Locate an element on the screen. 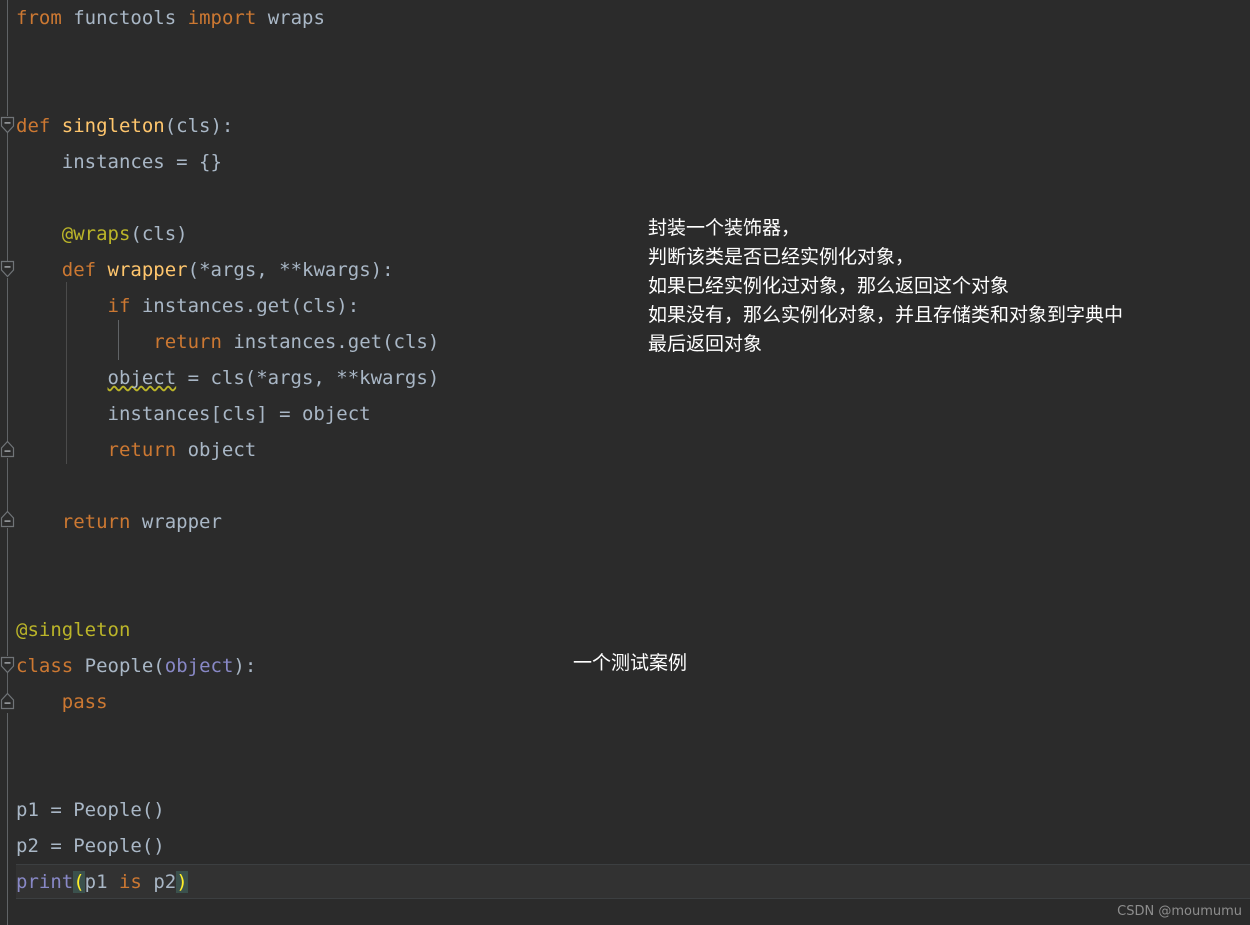 The image size is (1250, 925). code-line-13: return object is located at coordinates (128, 450).